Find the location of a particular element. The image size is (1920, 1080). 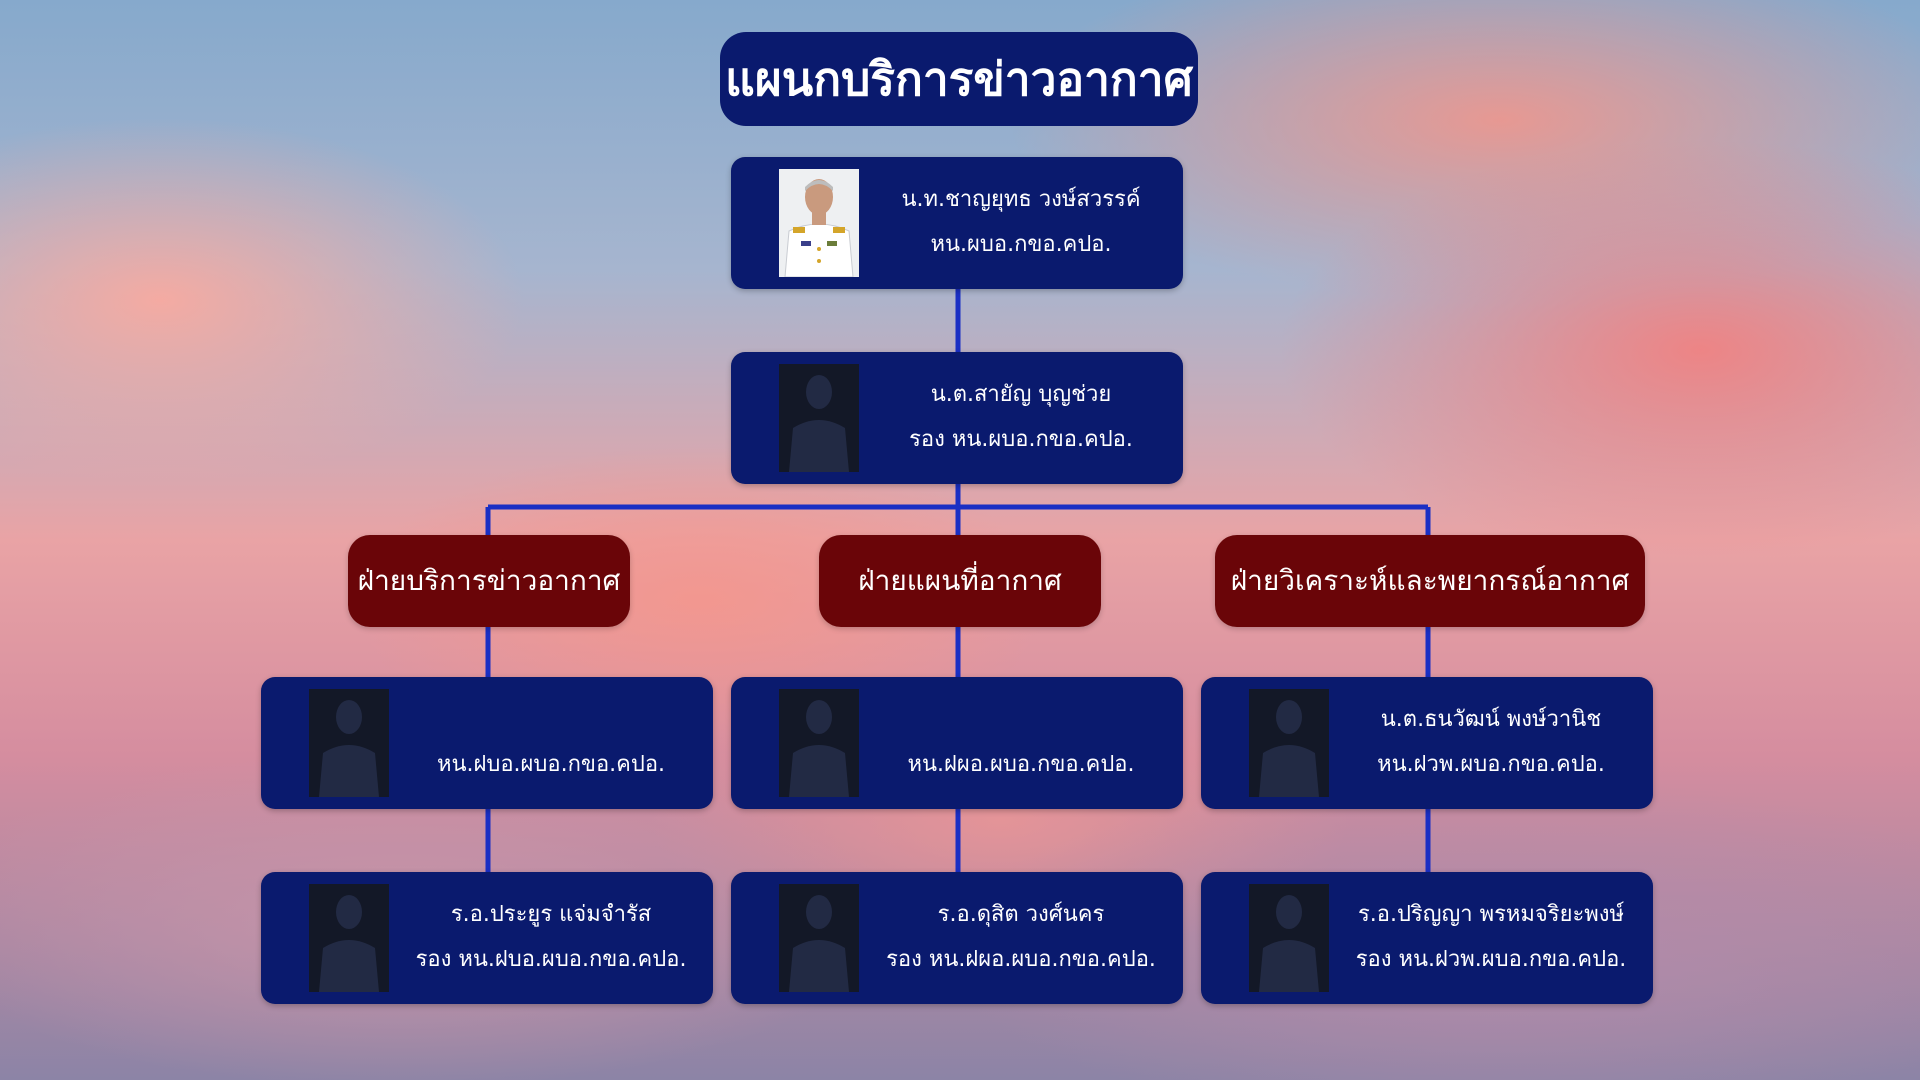

deputy-position: รอง หน.ผบอ.กขอ.คปอ. is located at coordinates (1021, 439).